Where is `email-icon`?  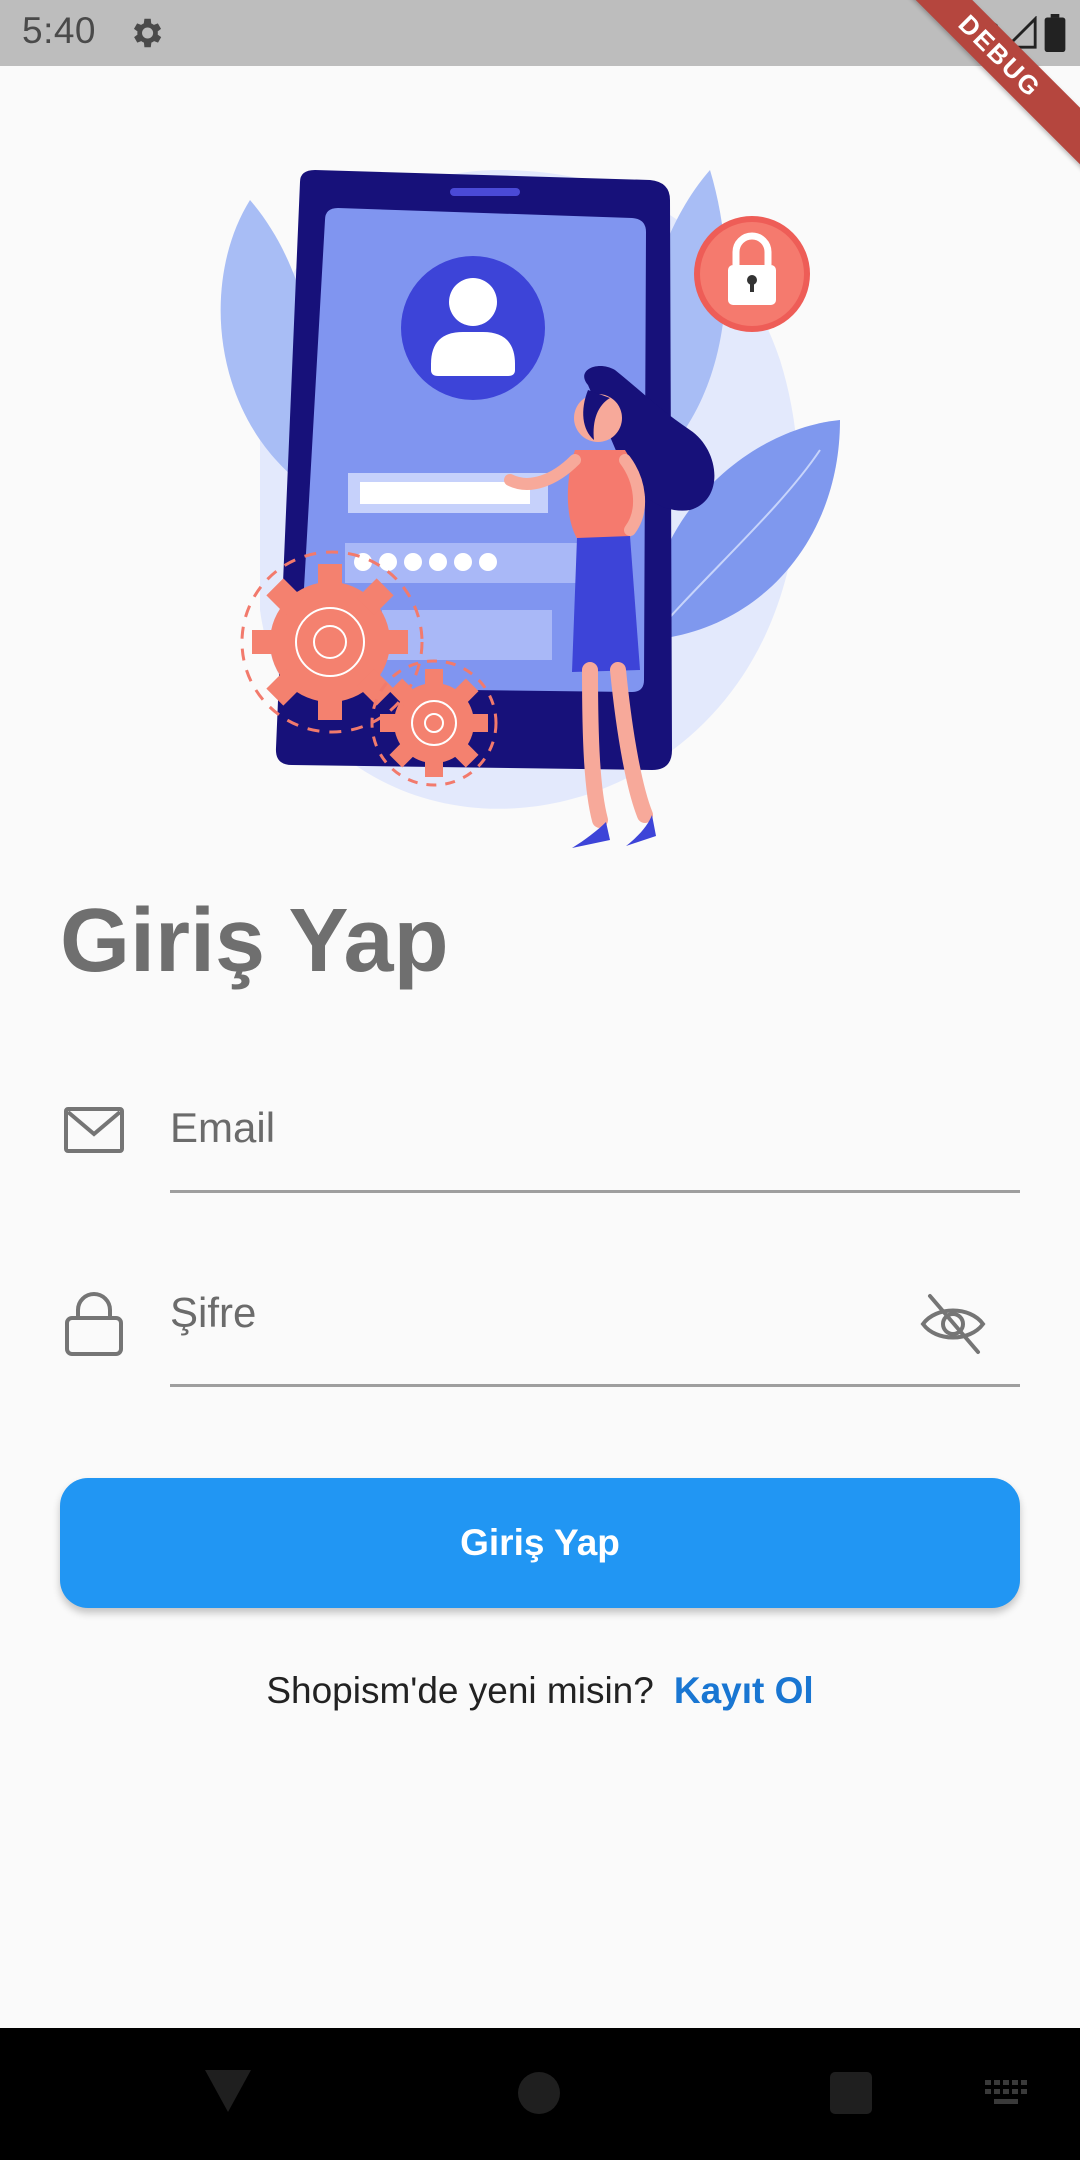
email-icon is located at coordinates (94, 1130).